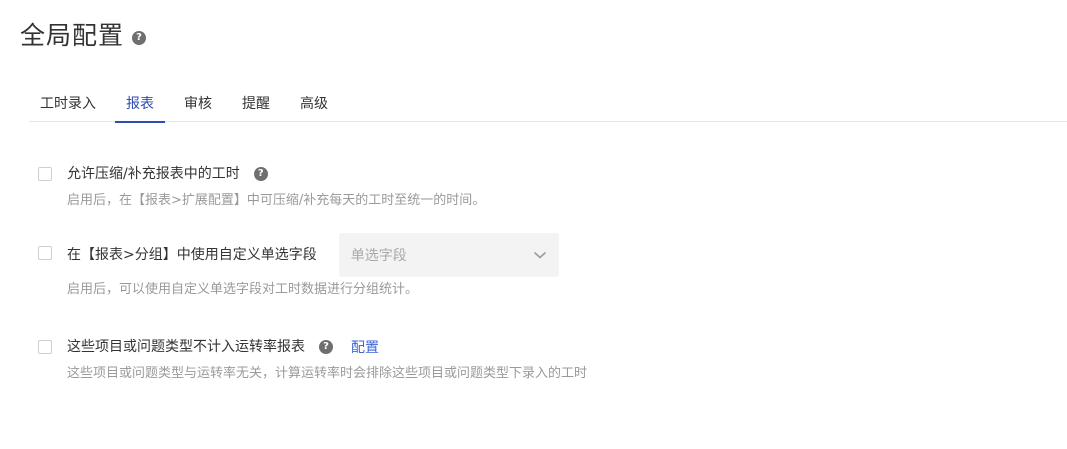 The image size is (1067, 449). Describe the element at coordinates (260, 174) in the screenshot. I see `compress-hours-help-icon: ?` at that location.